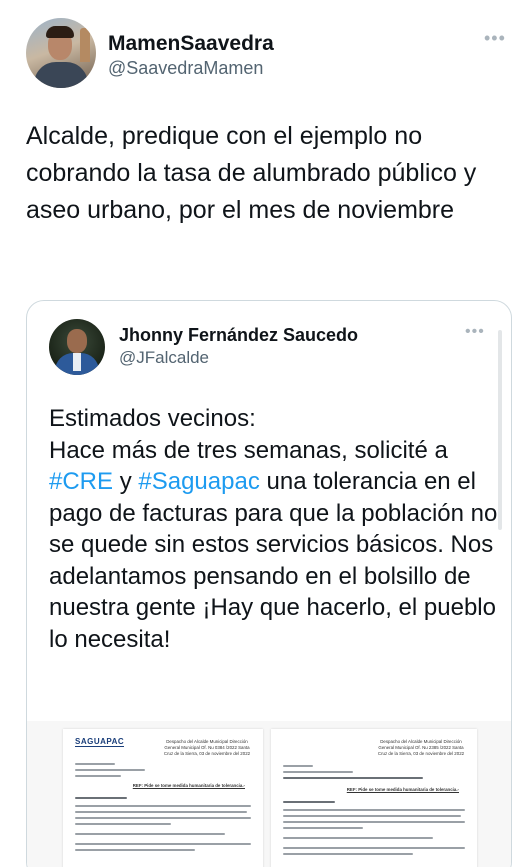 Image resolution: width=526 pixels, height=867 pixels. Describe the element at coordinates (495, 38) in the screenshot. I see `more-options-icon: •••` at that location.